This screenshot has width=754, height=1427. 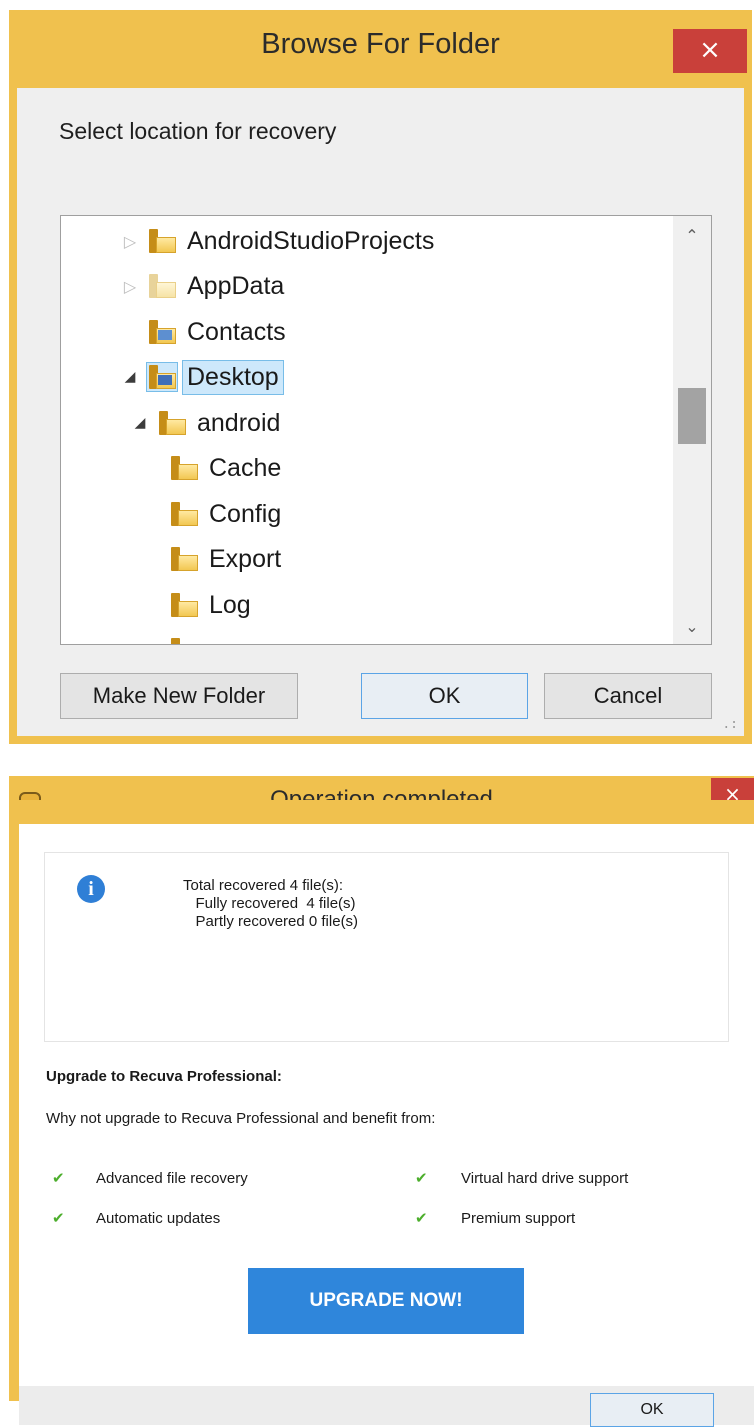 What do you see at coordinates (518, 1218) in the screenshot?
I see `feature-label: Premium support` at bounding box center [518, 1218].